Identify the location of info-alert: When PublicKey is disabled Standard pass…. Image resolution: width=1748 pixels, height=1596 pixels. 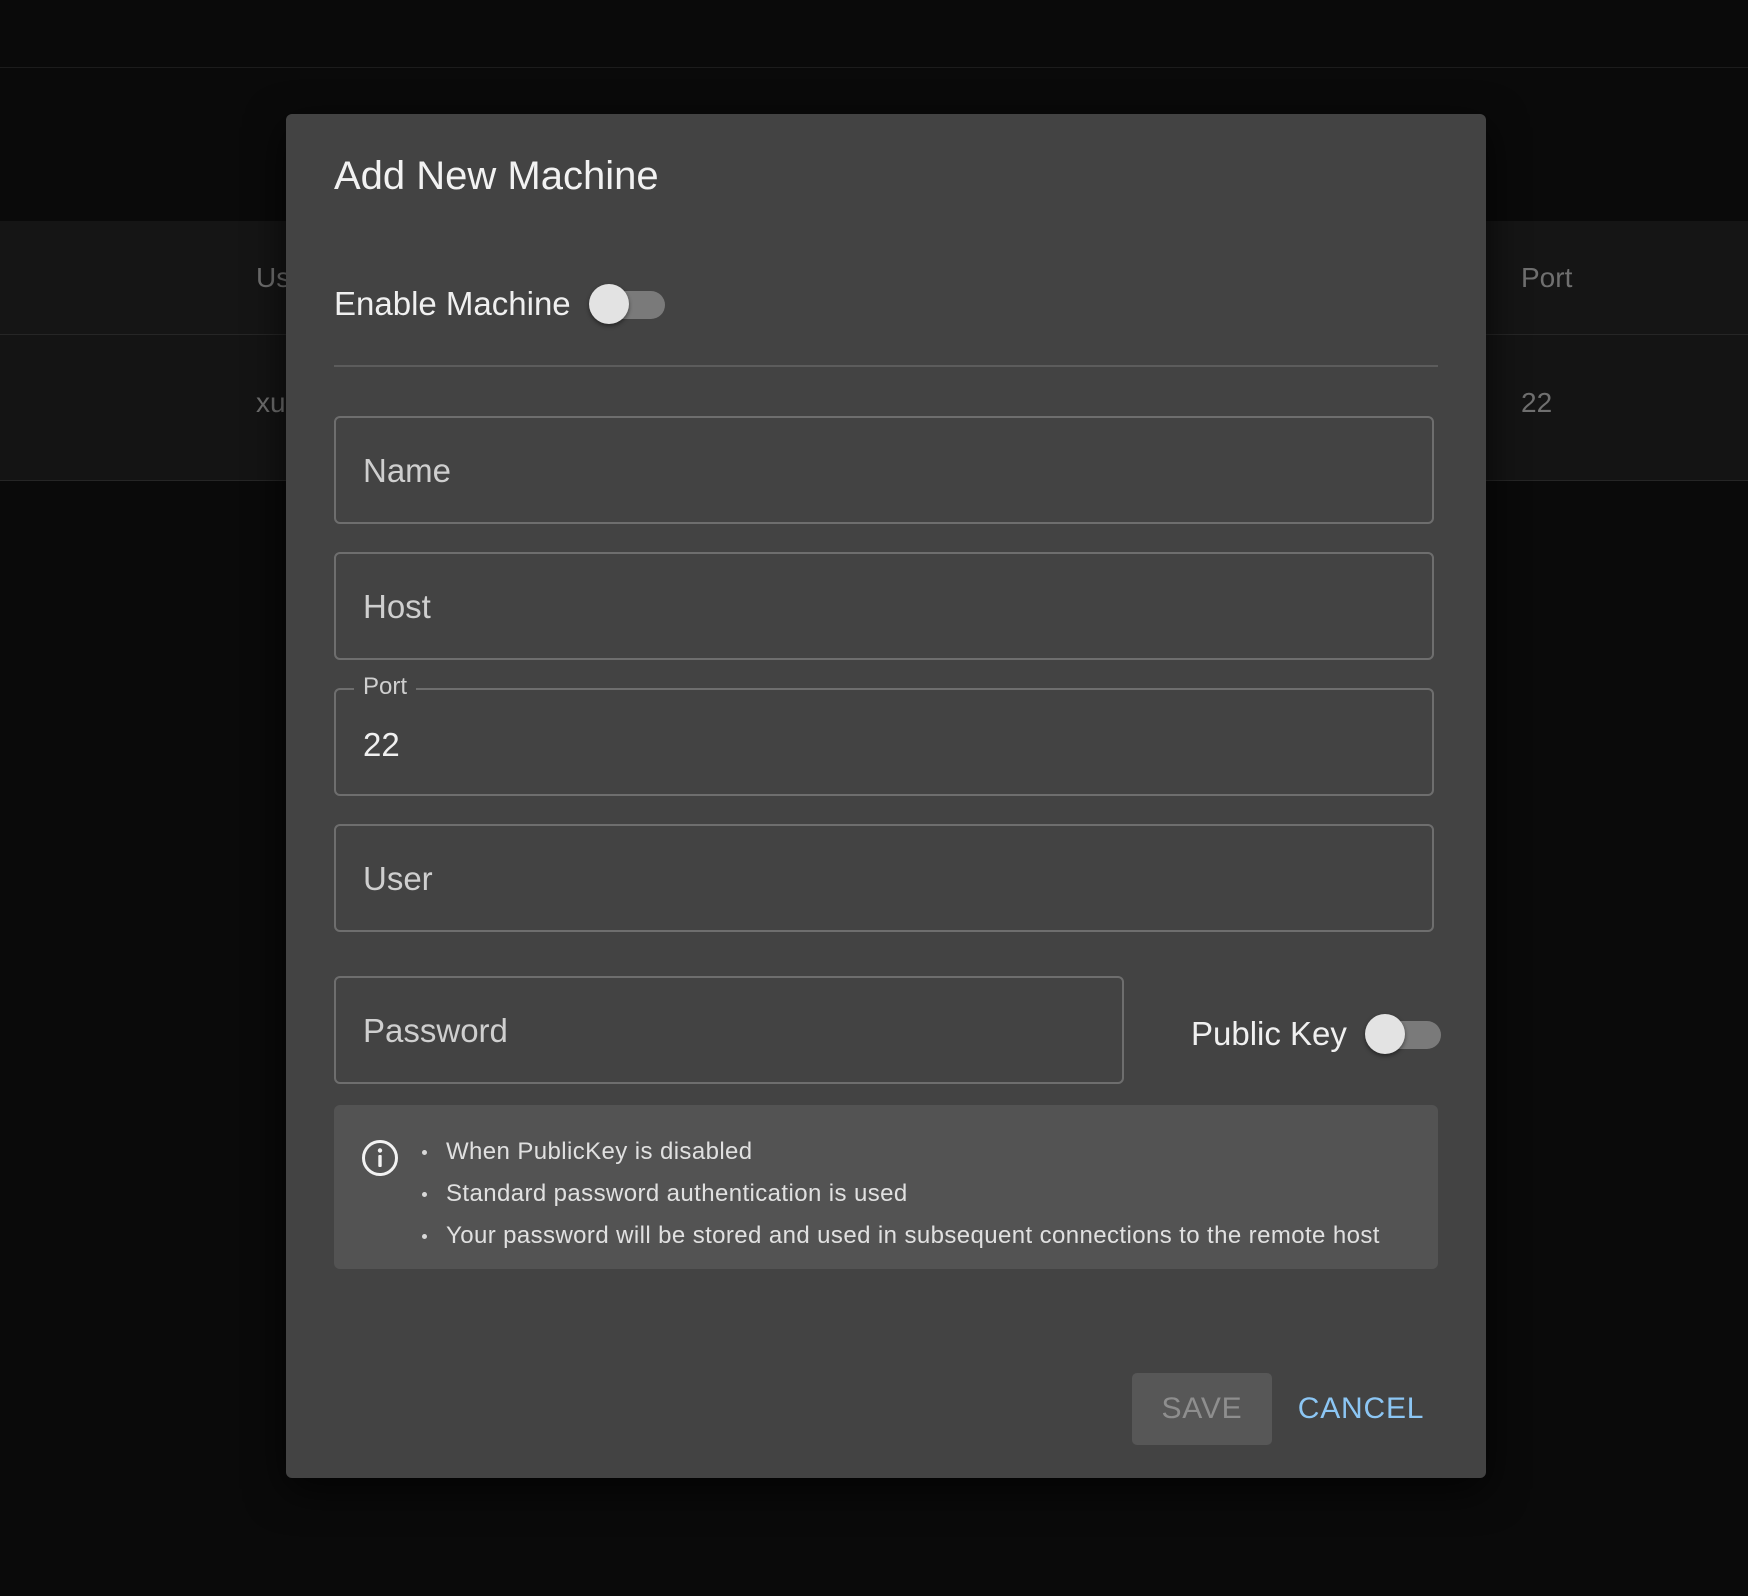
(886, 1187).